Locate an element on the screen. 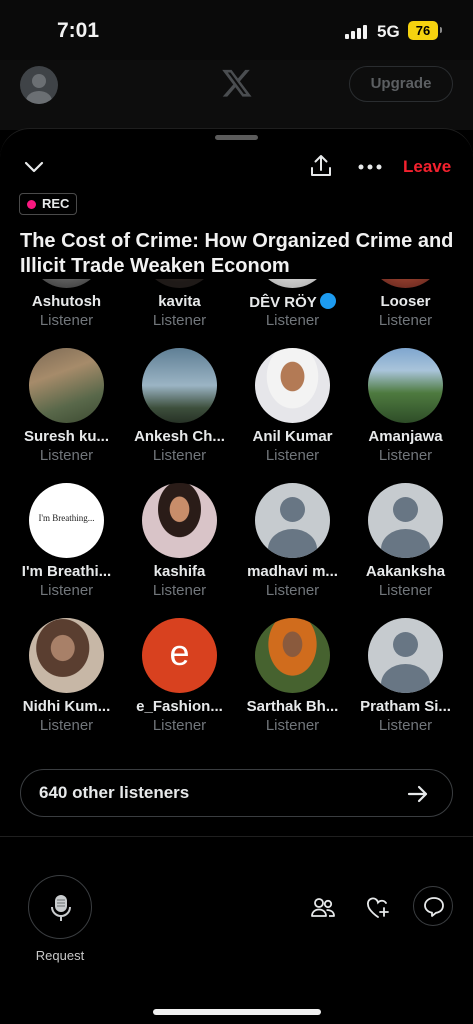 The width and height of the screenshot is (473, 1024). participant-card: e e_Fashion... Listener is located at coordinates (179, 684).